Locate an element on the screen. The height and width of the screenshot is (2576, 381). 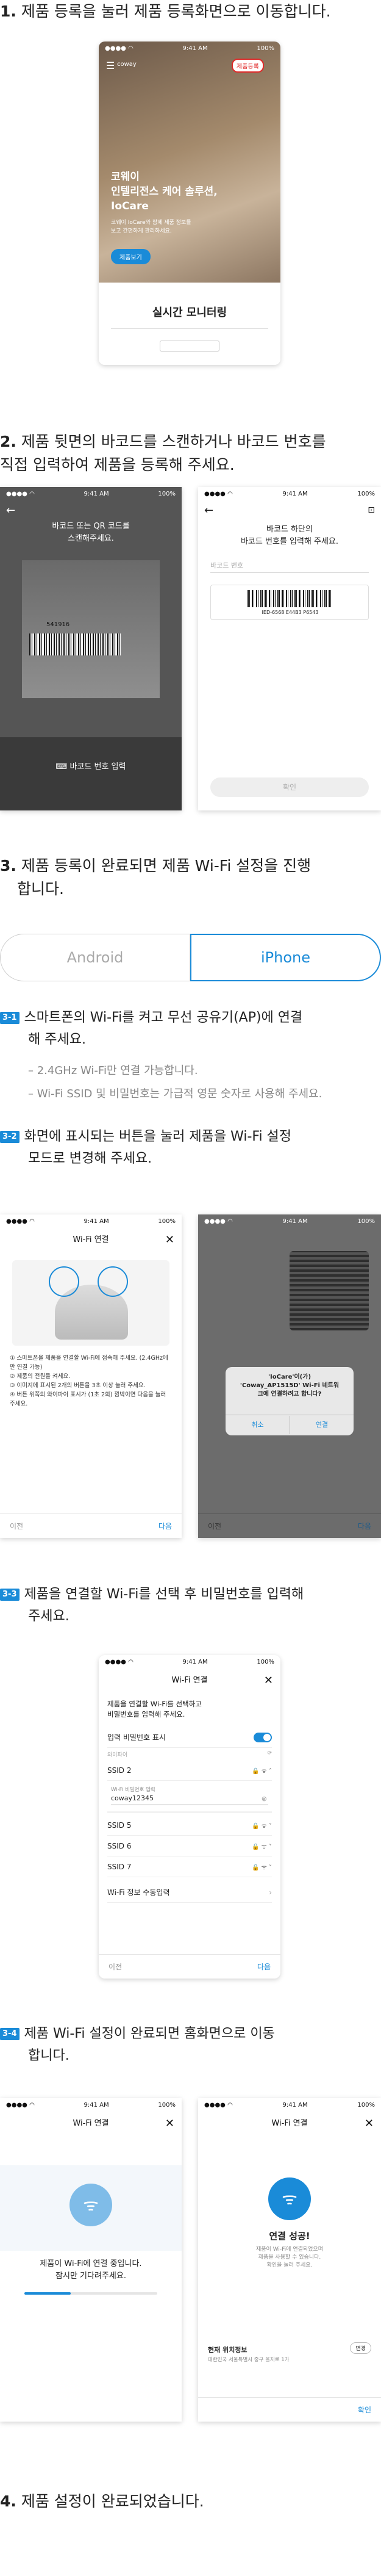
substep-text: 스마트폰의 Wi-Fi를 켜고 무선 공유기(AP)에 연결 is located at coordinates (163, 1017).